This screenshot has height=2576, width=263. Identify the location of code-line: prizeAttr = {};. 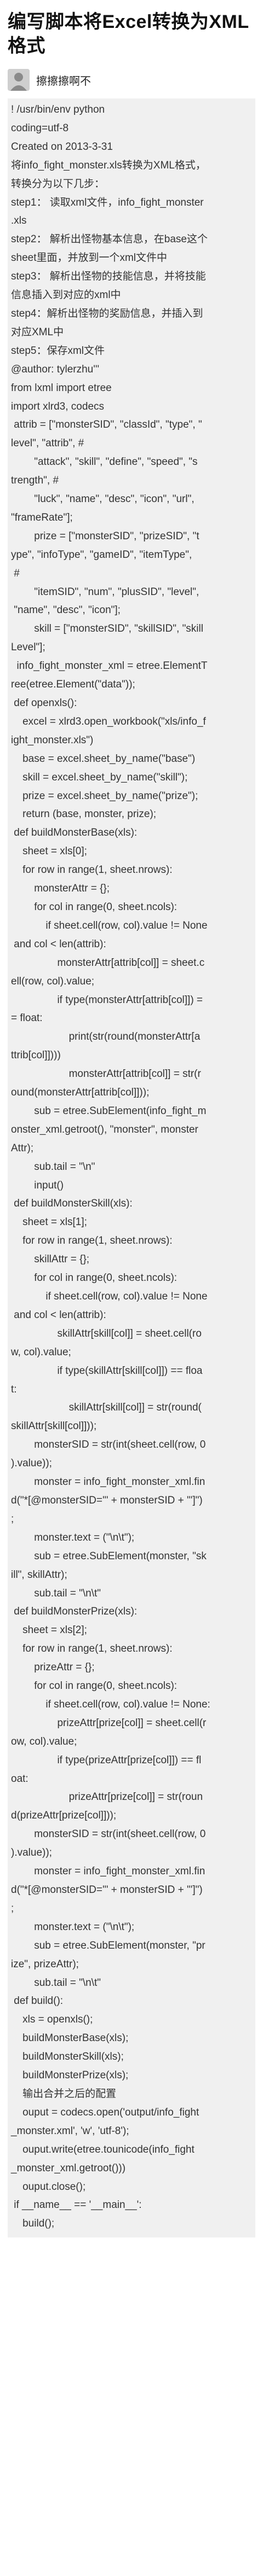
(53, 1668).